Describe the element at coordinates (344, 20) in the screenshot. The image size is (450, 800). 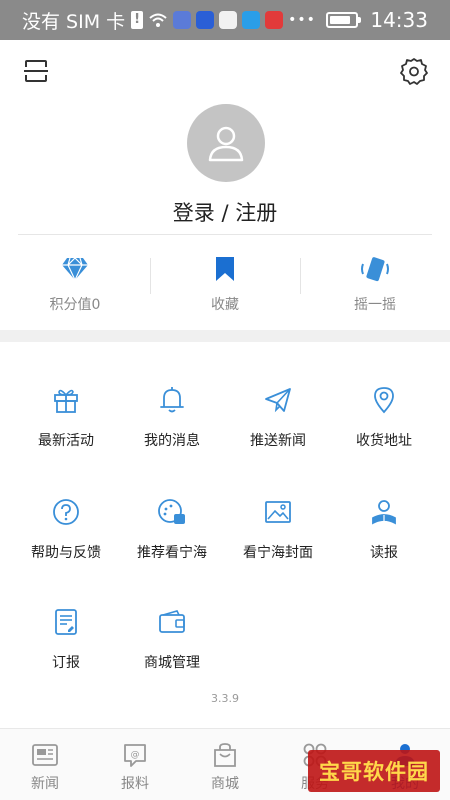
I see `battery-icon` at that location.